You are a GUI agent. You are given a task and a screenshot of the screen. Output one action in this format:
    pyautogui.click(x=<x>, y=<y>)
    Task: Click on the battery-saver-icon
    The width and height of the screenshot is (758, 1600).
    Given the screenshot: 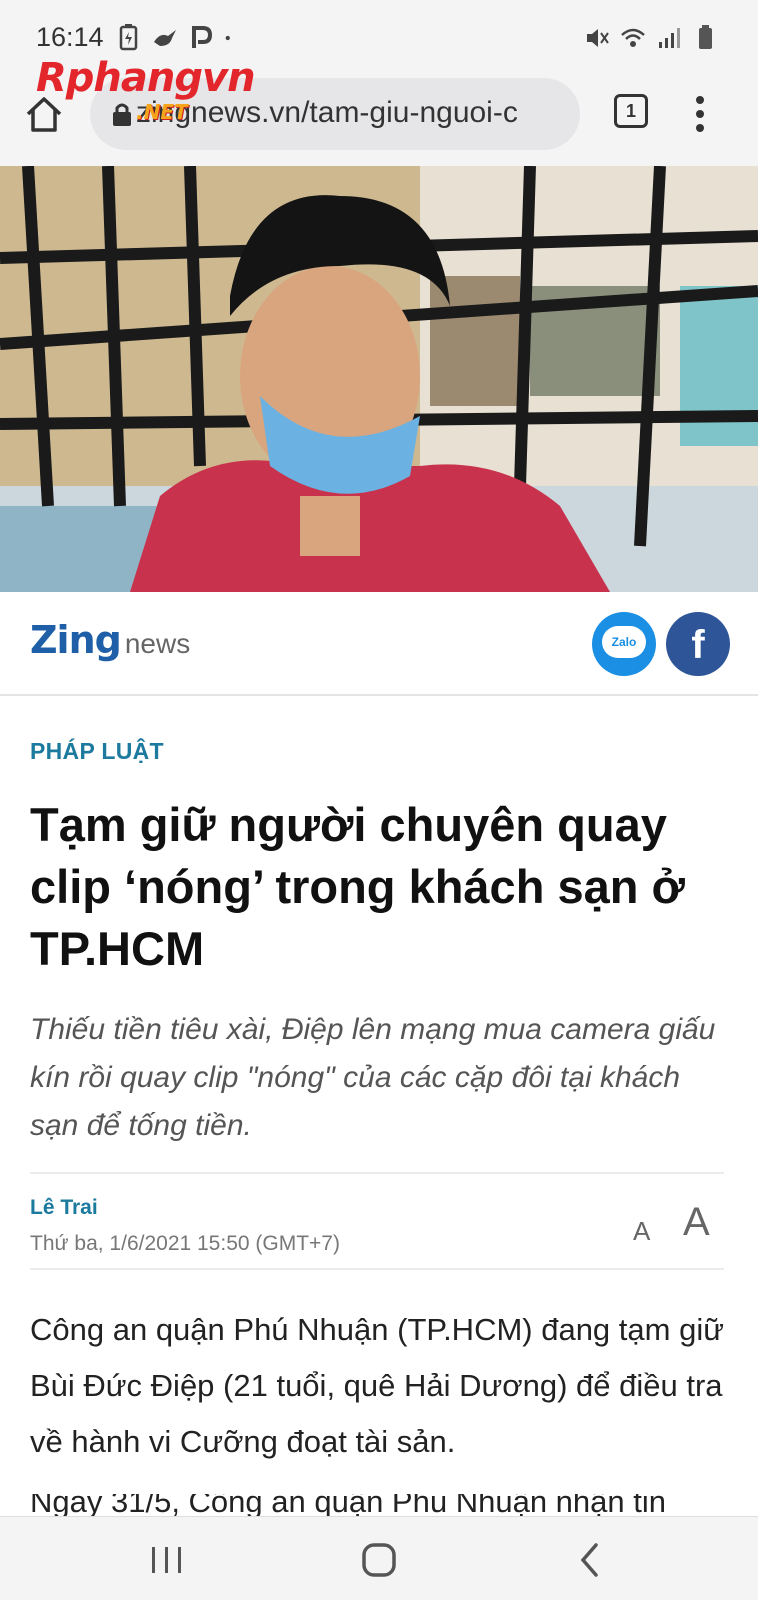 What is the action you would take?
    pyautogui.click(x=128, y=37)
    